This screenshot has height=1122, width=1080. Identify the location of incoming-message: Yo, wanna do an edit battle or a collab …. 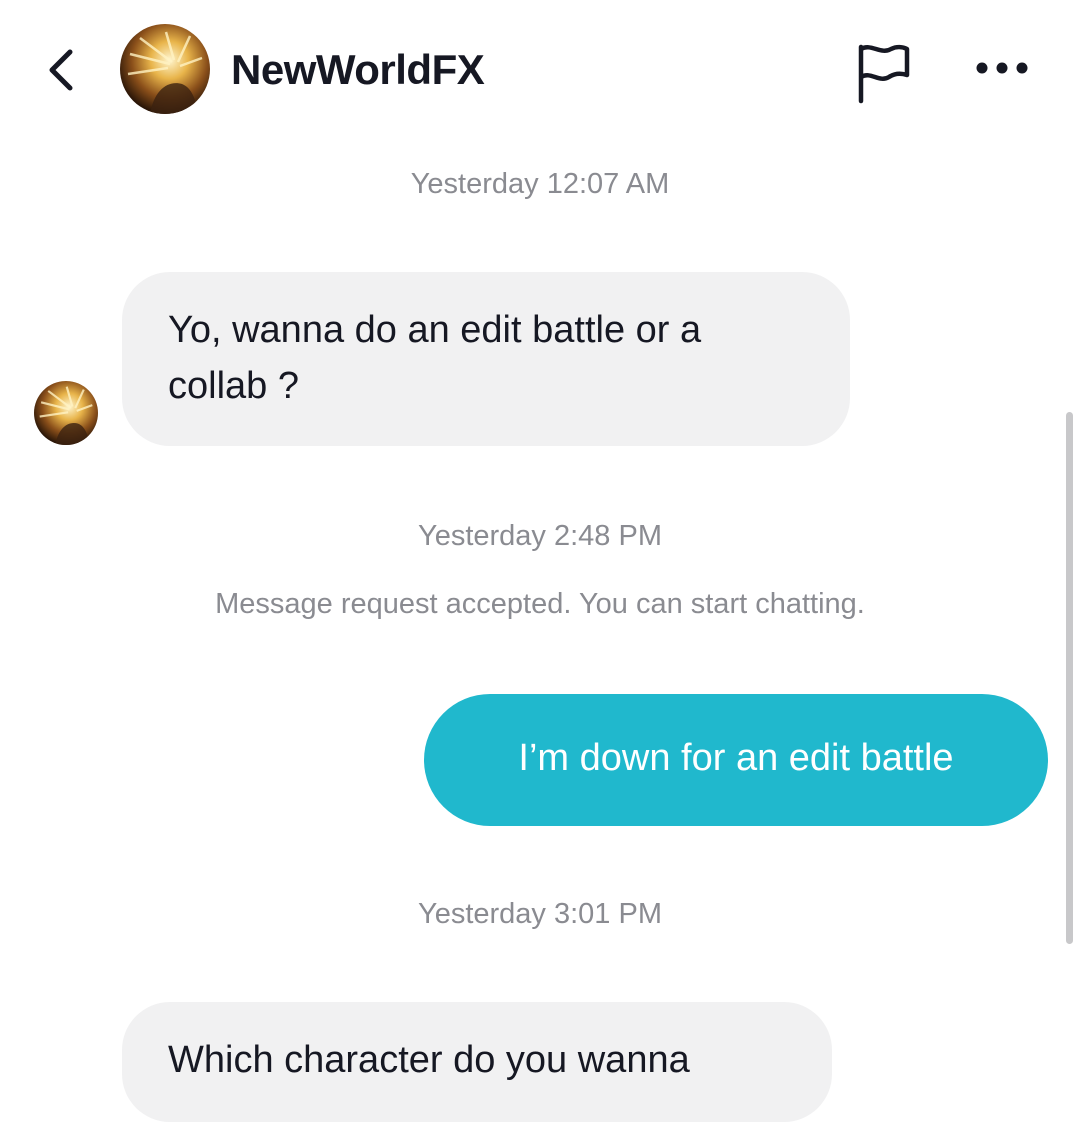
(486, 359).